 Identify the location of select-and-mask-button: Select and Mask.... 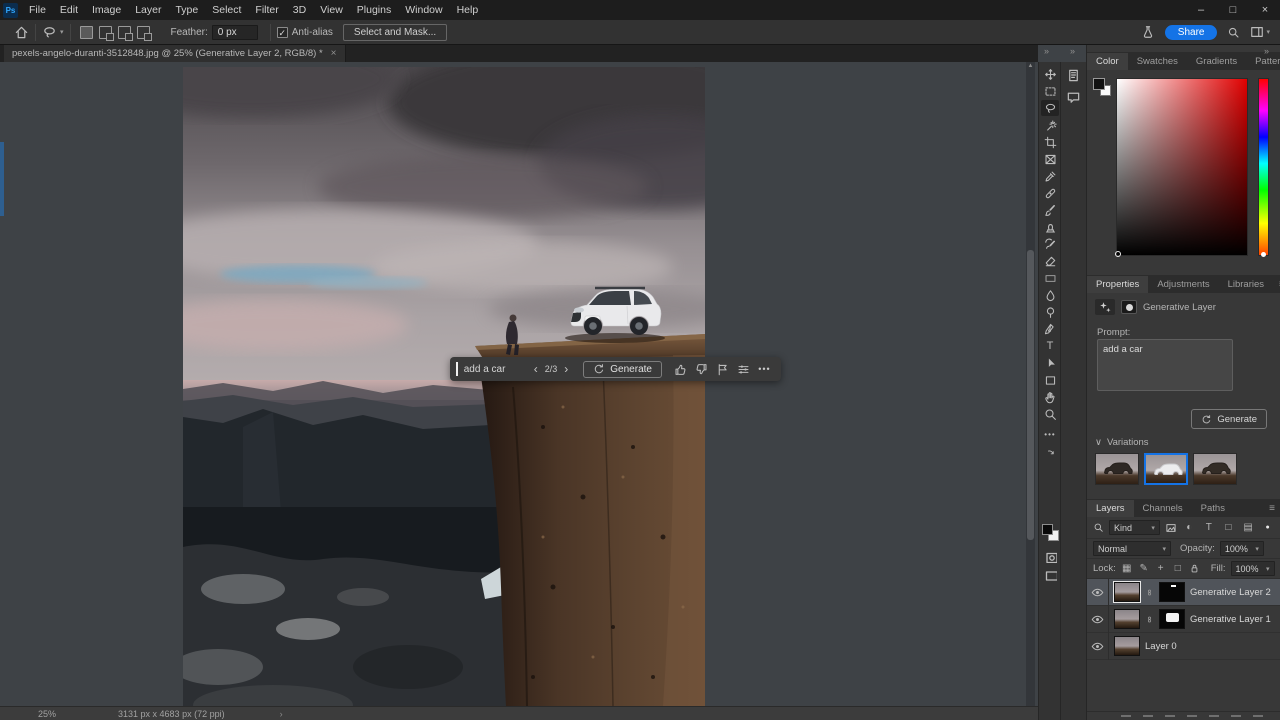
(395, 32).